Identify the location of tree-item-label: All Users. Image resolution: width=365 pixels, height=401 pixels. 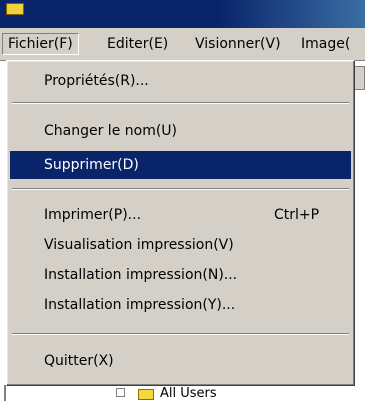
(188, 393).